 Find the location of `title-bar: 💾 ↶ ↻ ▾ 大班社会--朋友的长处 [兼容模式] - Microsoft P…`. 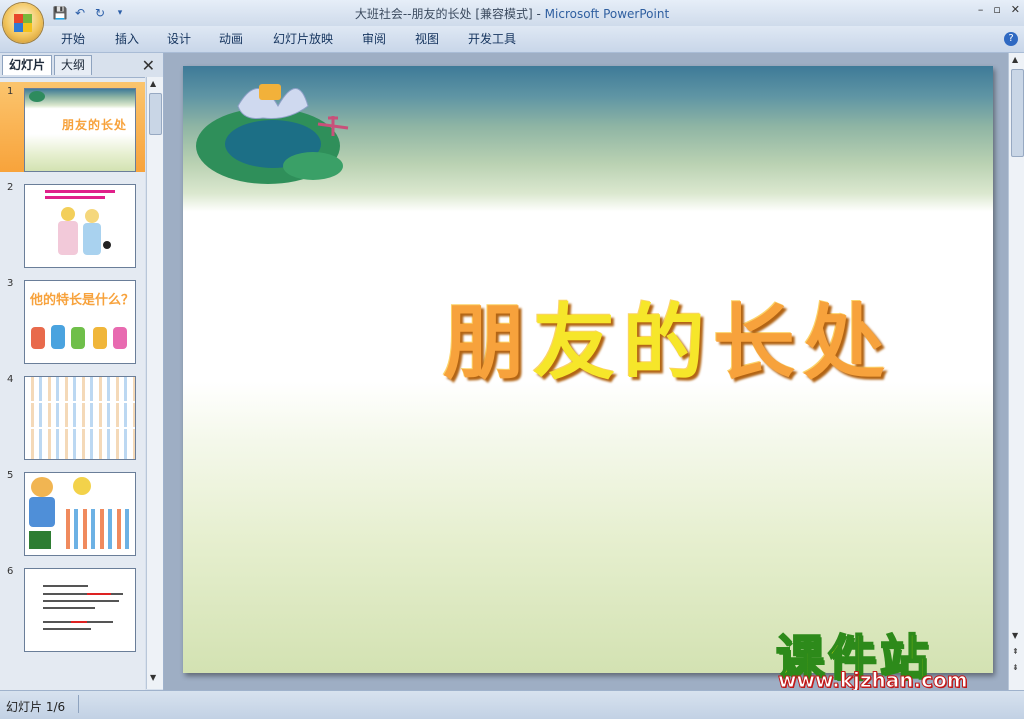

title-bar: 💾 ↶ ↻ ▾ 大班社会--朋友的长处 [兼容模式] - Microsoft P… is located at coordinates (512, 13).